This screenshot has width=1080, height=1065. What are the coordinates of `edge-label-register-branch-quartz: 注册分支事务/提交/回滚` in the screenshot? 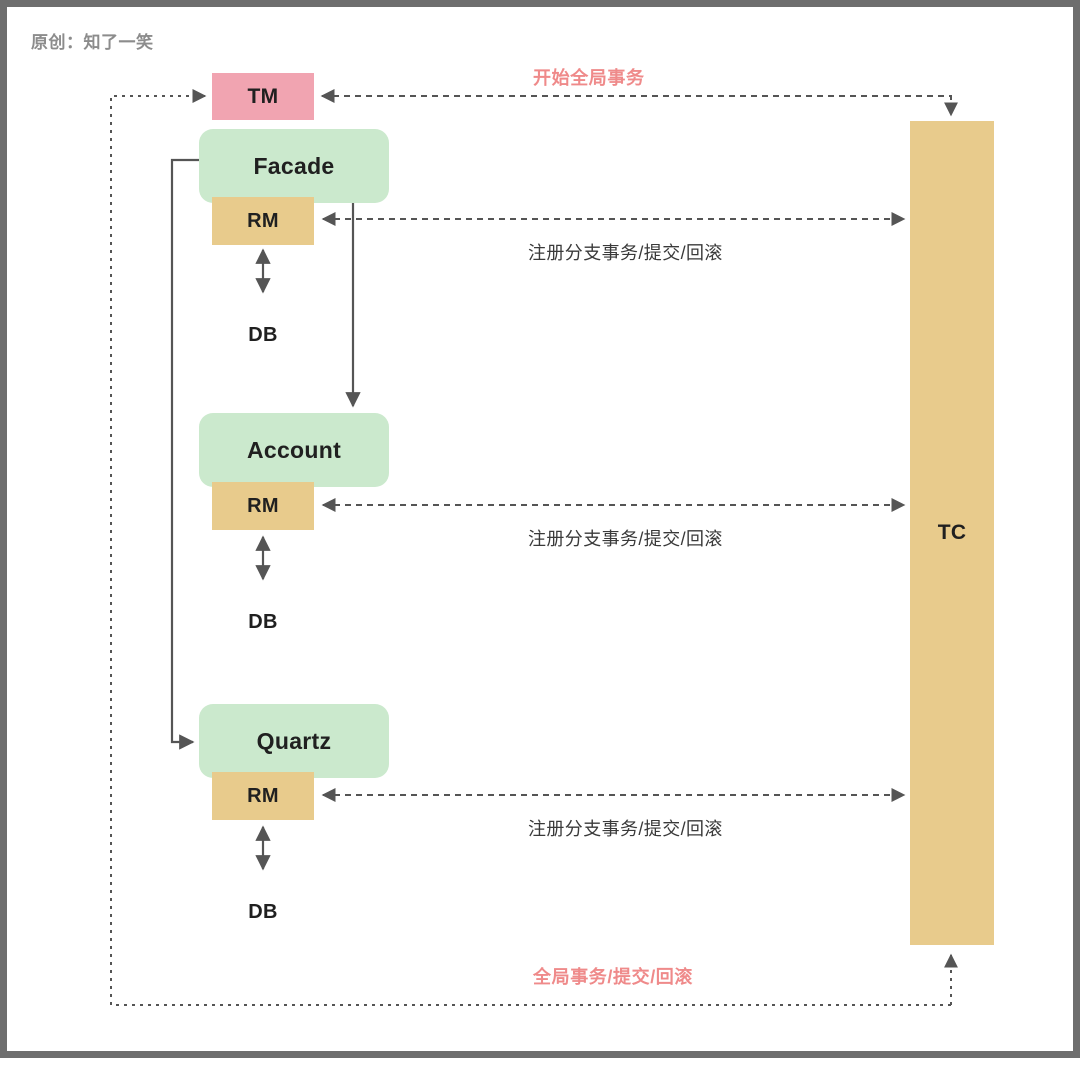 It's located at (625, 829).